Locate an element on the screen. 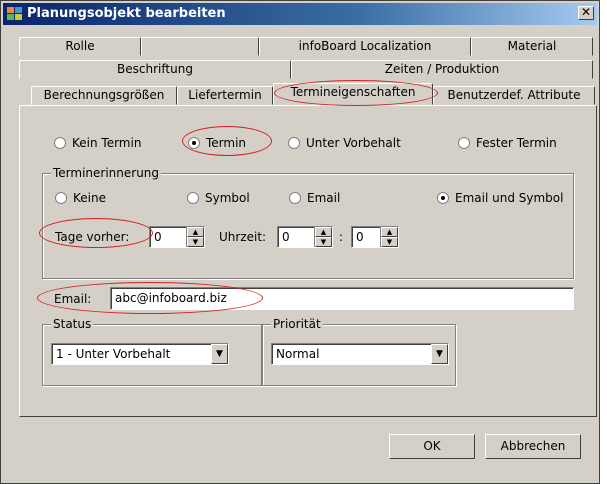 The width and height of the screenshot is (607, 484). status-select: 1 - Unter Vorbehalt ▼ is located at coordinates (140, 354).